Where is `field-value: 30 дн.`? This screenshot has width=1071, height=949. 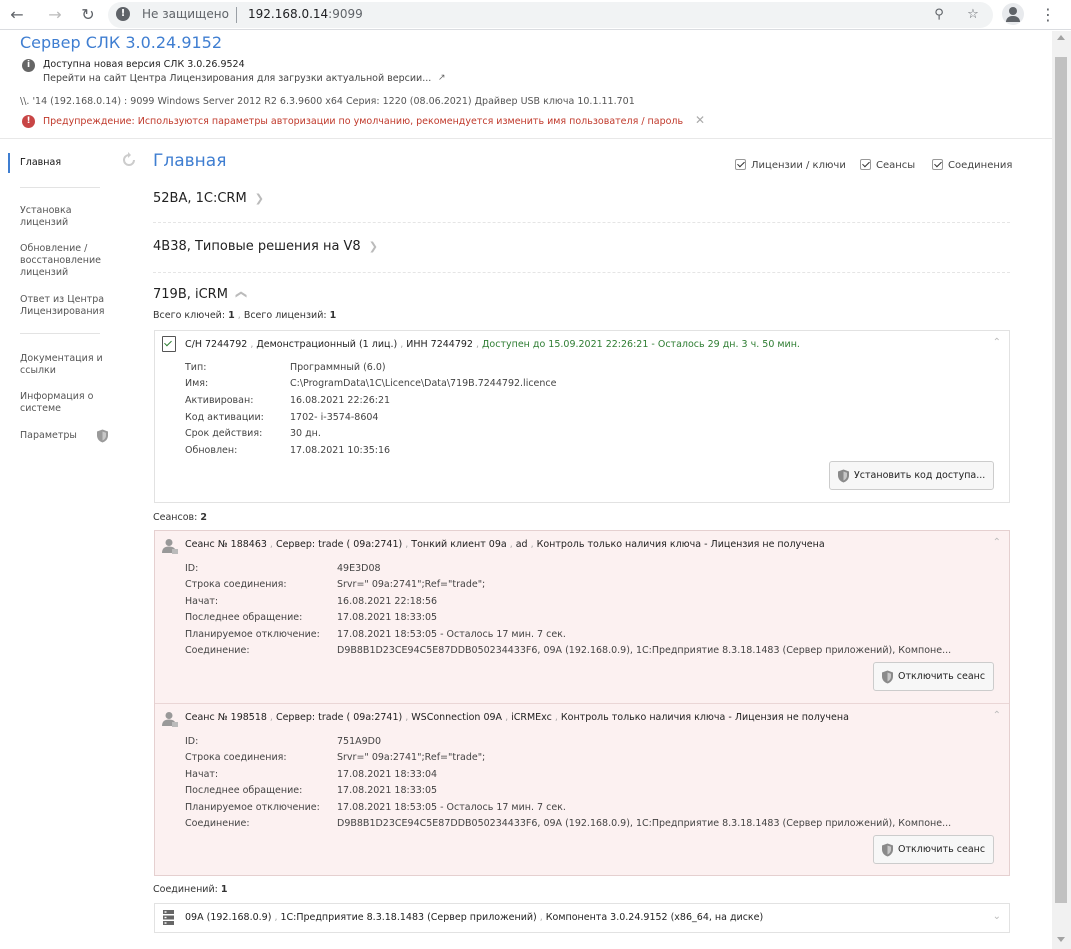
field-value: 30 дн. is located at coordinates (305, 433).